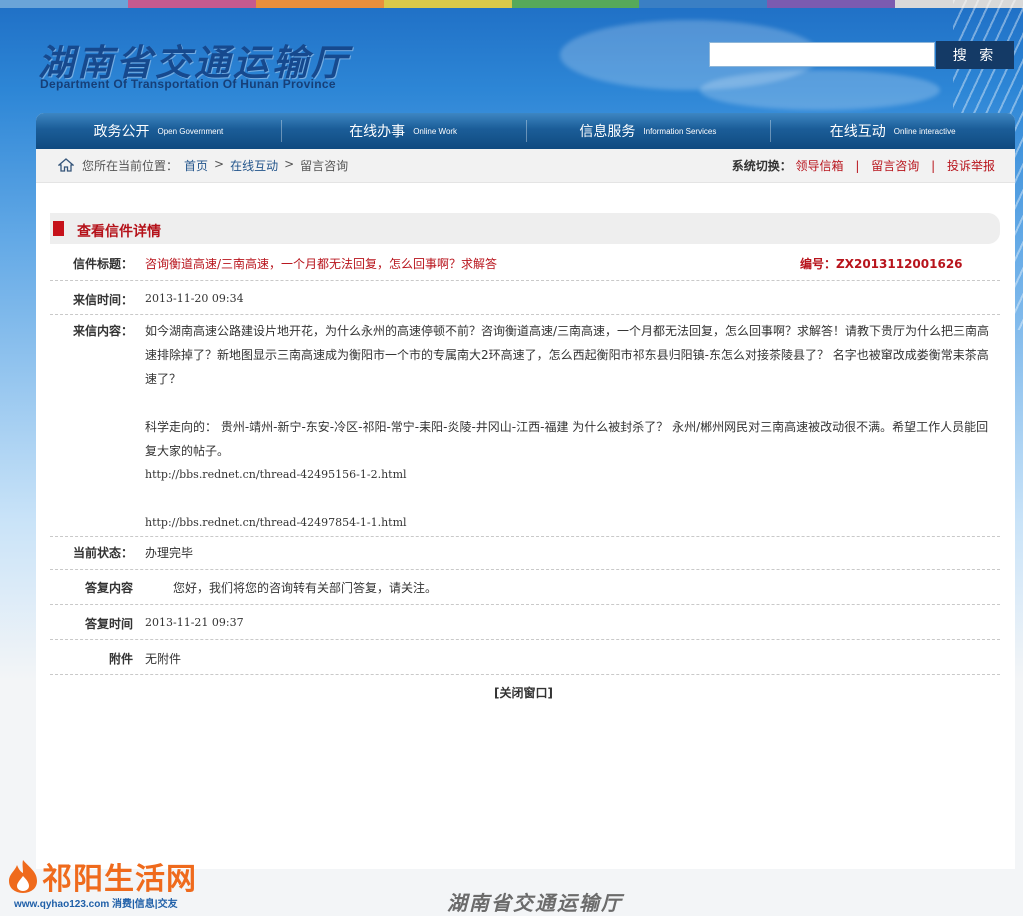 The image size is (1023, 916). I want to click on letter-title-label: 信件标题：, so click(102, 264).